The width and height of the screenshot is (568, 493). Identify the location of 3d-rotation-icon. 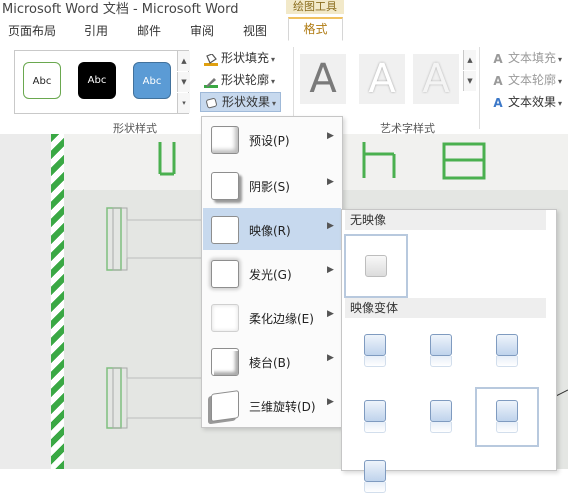
(225, 406).